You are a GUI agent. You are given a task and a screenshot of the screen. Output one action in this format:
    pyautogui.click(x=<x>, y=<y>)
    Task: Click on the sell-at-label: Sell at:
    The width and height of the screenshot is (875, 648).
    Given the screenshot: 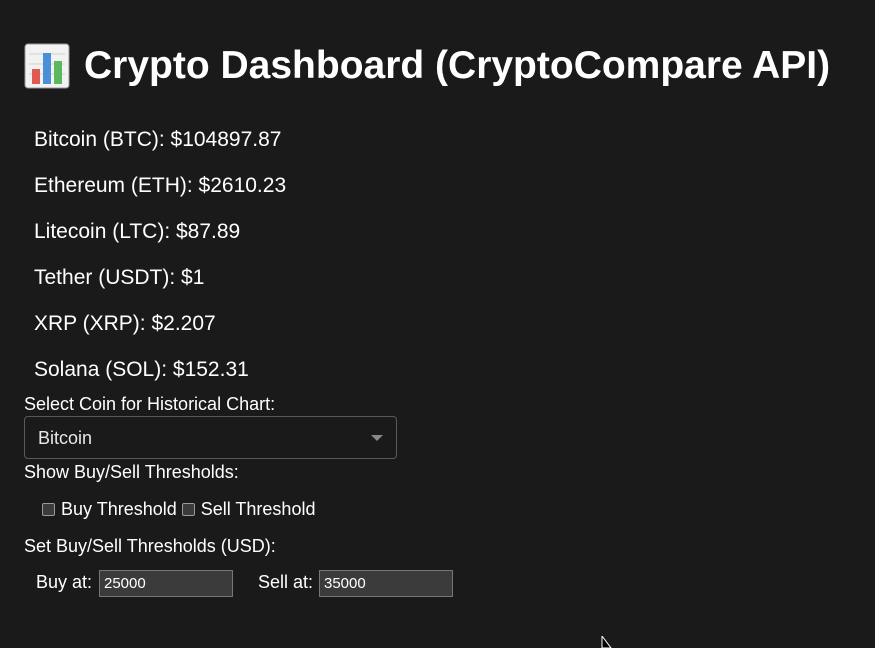 What is the action you would take?
    pyautogui.click(x=286, y=582)
    